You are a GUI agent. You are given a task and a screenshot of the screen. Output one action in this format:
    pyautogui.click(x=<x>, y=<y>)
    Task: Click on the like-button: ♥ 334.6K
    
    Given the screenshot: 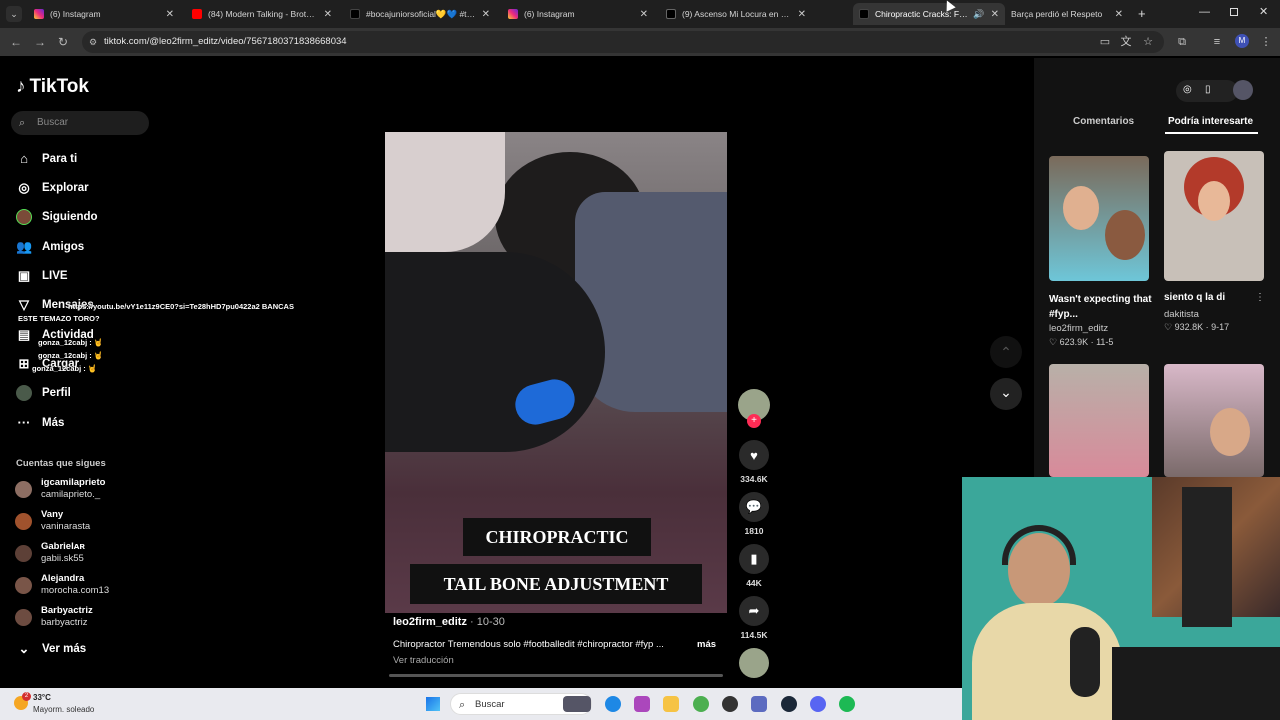 What is the action you would take?
    pyautogui.click(x=754, y=462)
    